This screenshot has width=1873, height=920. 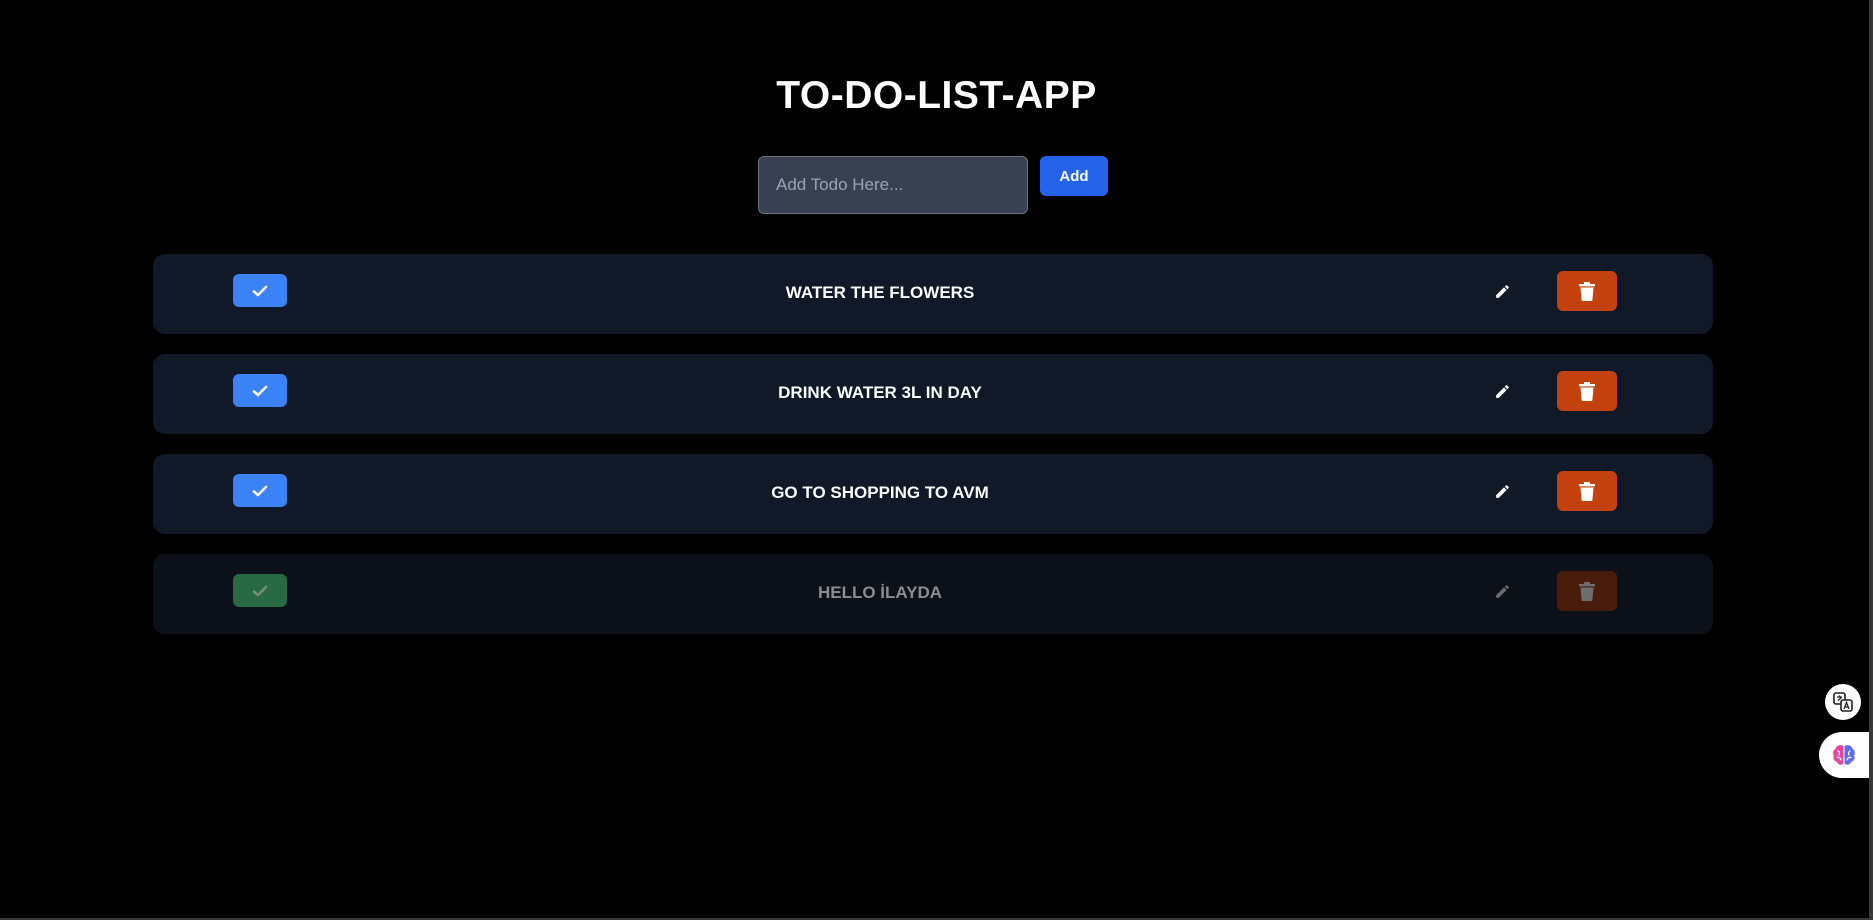 I want to click on todo-text: DRINK WATER 3L IN DAY, so click(x=880, y=392).